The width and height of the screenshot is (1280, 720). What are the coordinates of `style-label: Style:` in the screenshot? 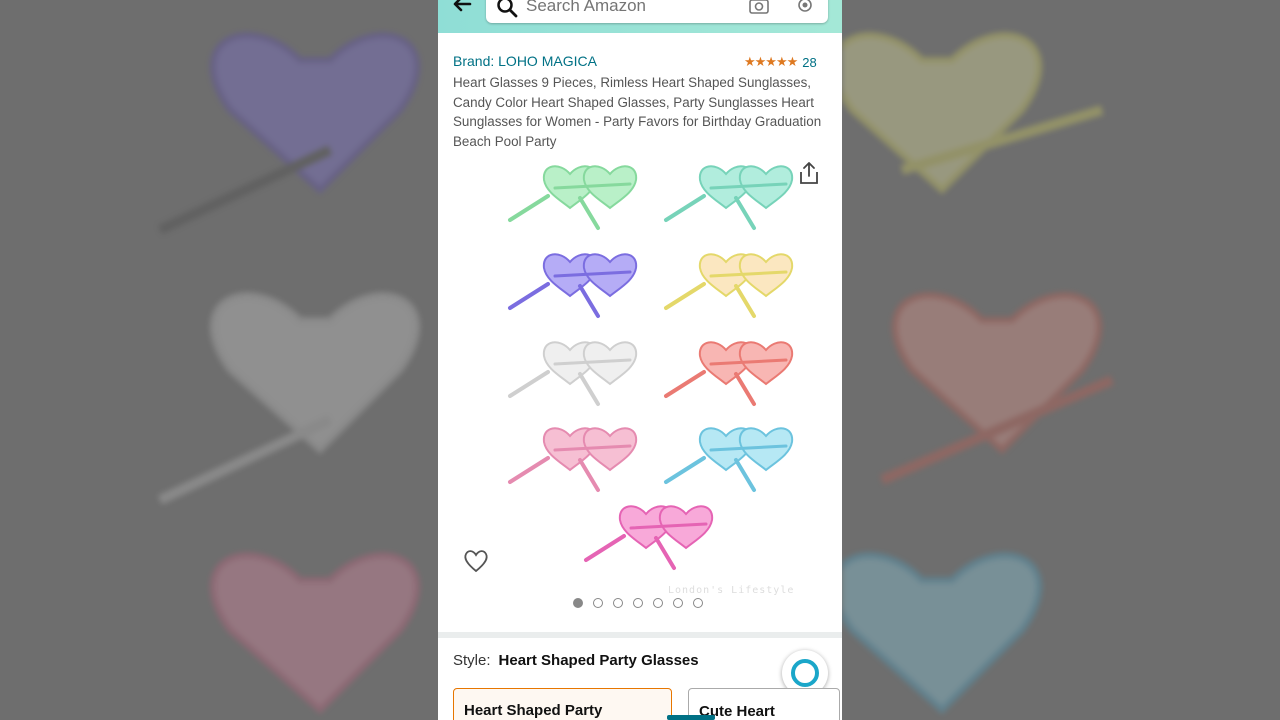 It's located at (472, 660).